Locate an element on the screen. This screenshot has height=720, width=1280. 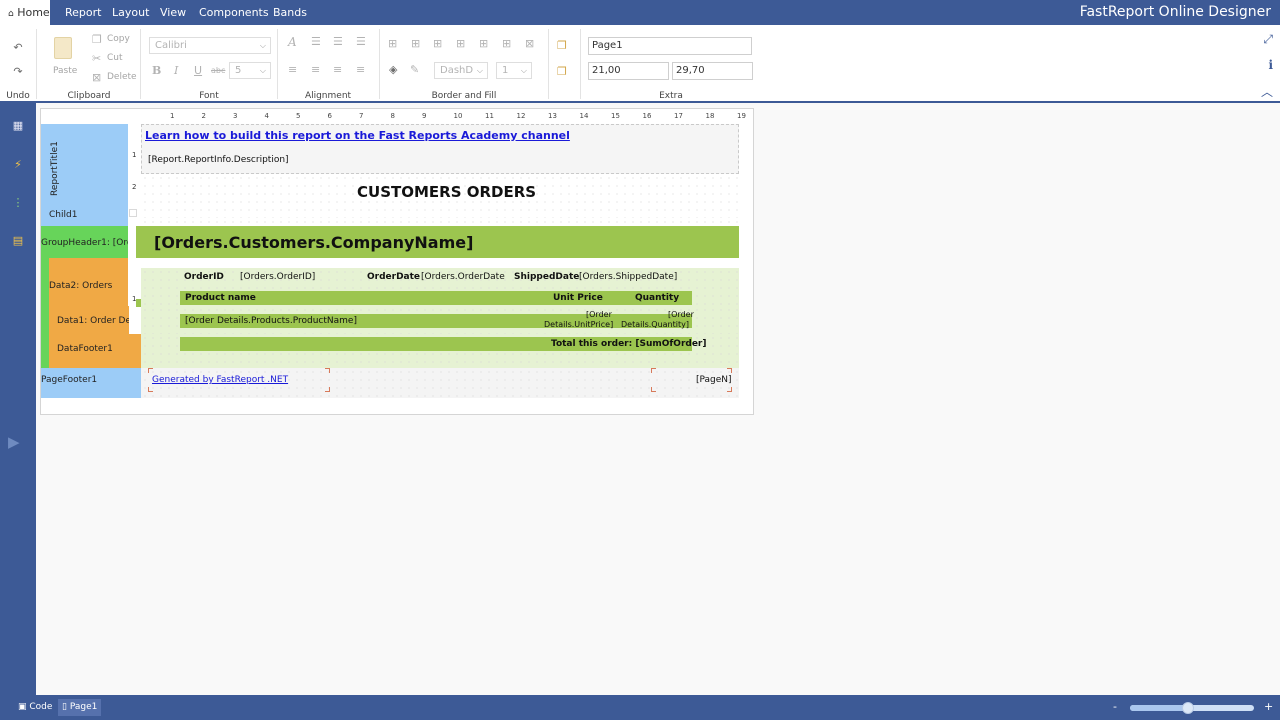
unit-price-field-2: Details.UnitPrice] is located at coordinates (578, 324).